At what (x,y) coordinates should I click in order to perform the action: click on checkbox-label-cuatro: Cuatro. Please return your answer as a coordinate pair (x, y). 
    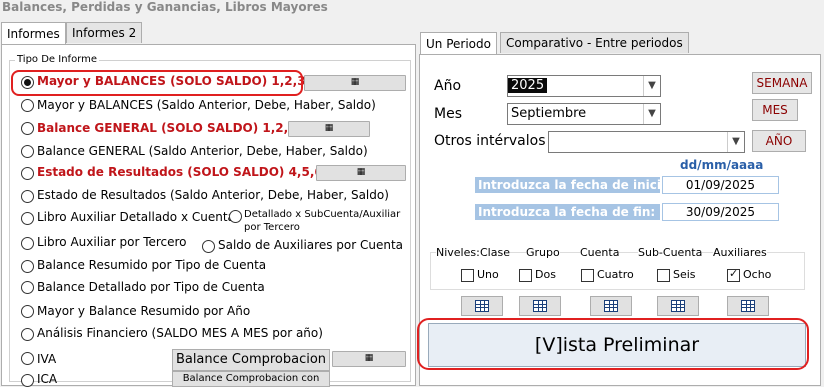
    Looking at the image, I should click on (615, 274).